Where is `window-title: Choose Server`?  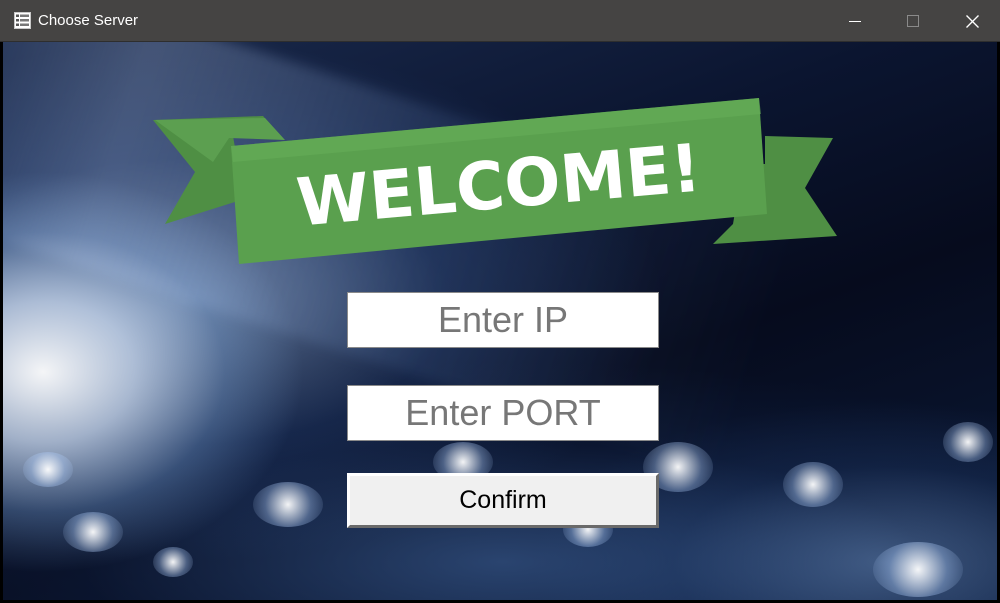 window-title: Choose Server is located at coordinates (88, 20).